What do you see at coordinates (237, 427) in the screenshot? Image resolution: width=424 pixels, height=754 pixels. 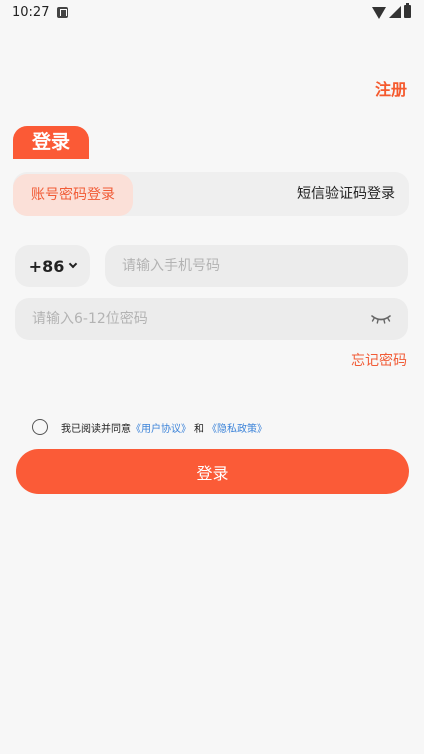 I see `privacy-policy-link: 《隐私政策》` at bounding box center [237, 427].